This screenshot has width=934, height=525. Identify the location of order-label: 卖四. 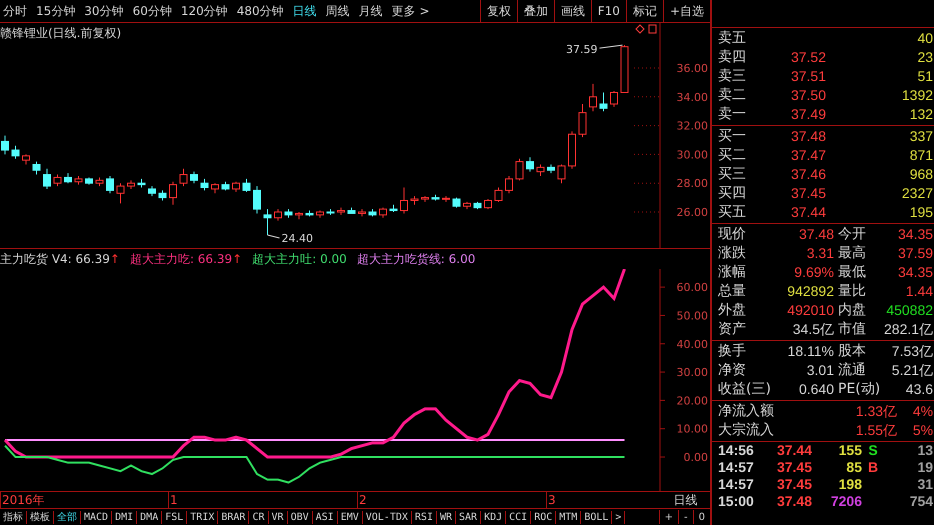
(732, 57).